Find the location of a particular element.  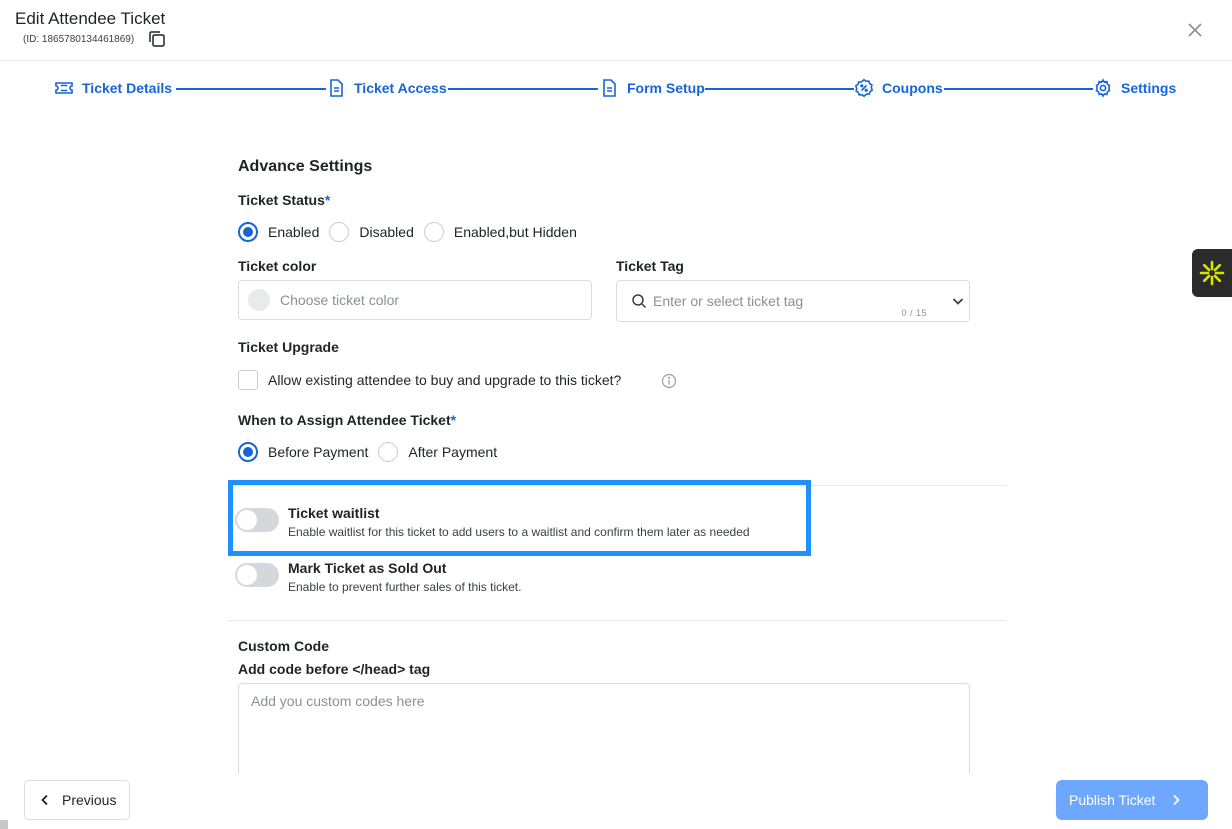

chevron-down-icon is located at coordinates (958, 301).